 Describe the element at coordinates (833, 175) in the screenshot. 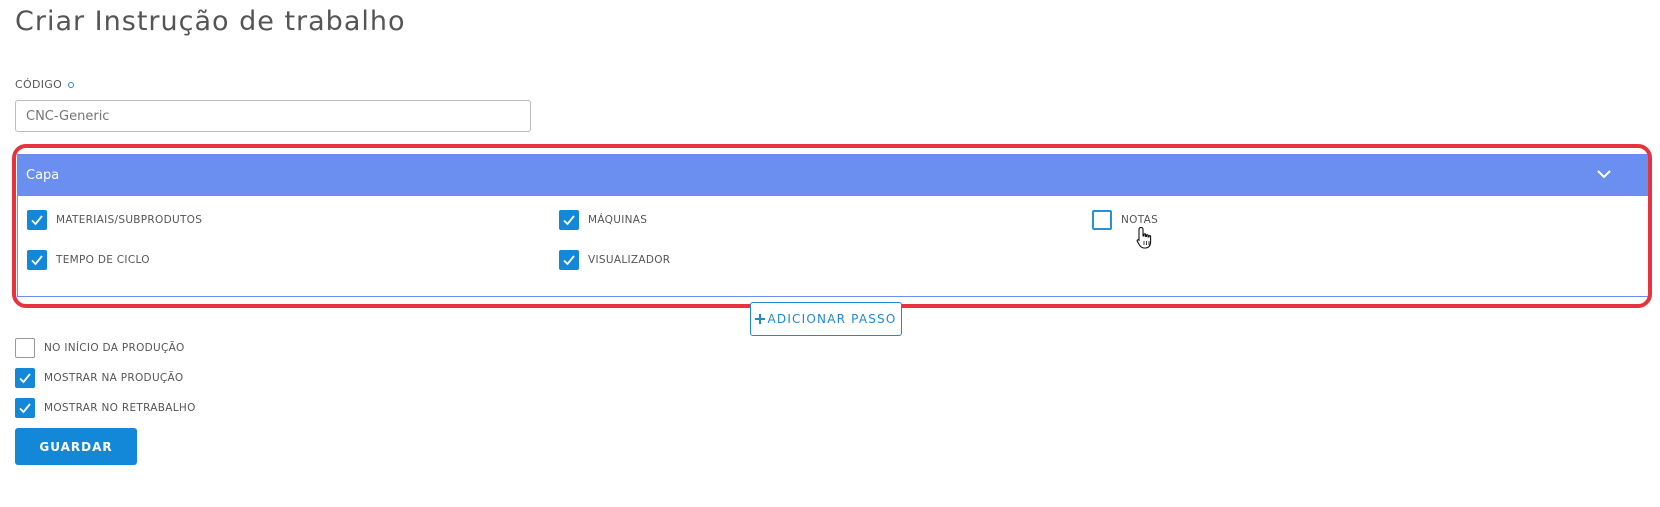

I see `capa-panel-header: Capa` at that location.